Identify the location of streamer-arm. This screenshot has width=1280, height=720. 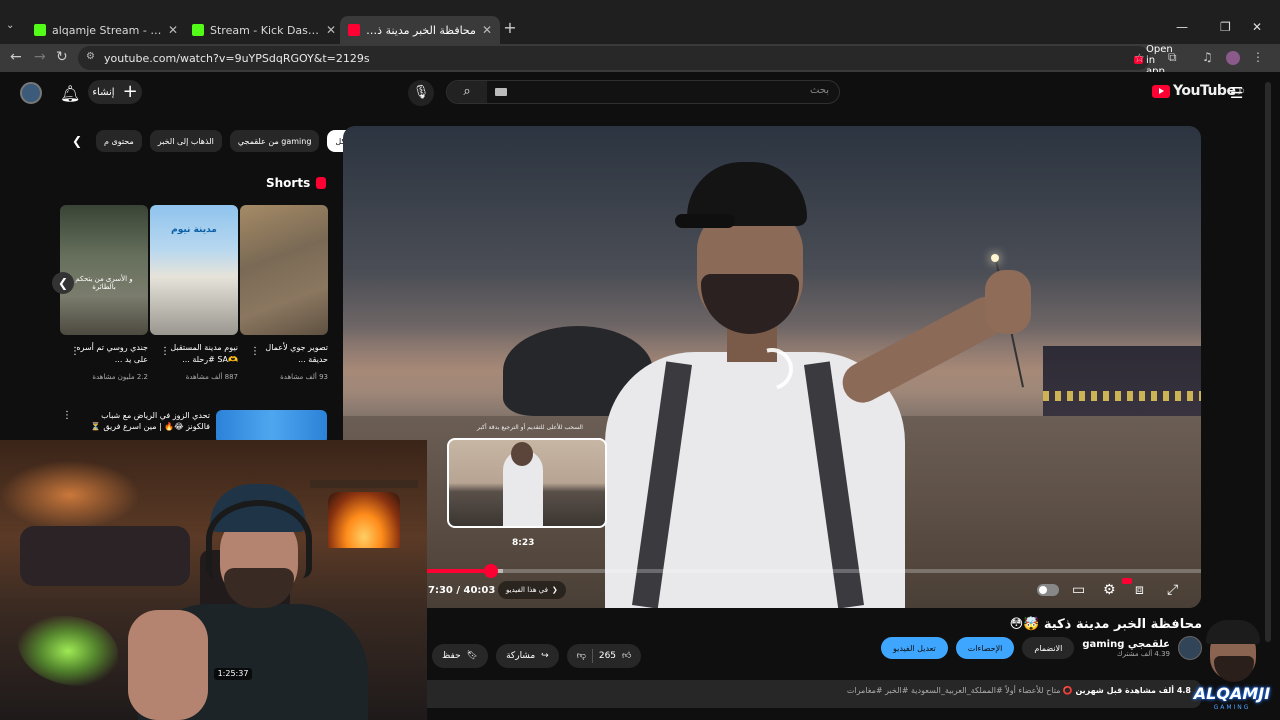
(168, 665).